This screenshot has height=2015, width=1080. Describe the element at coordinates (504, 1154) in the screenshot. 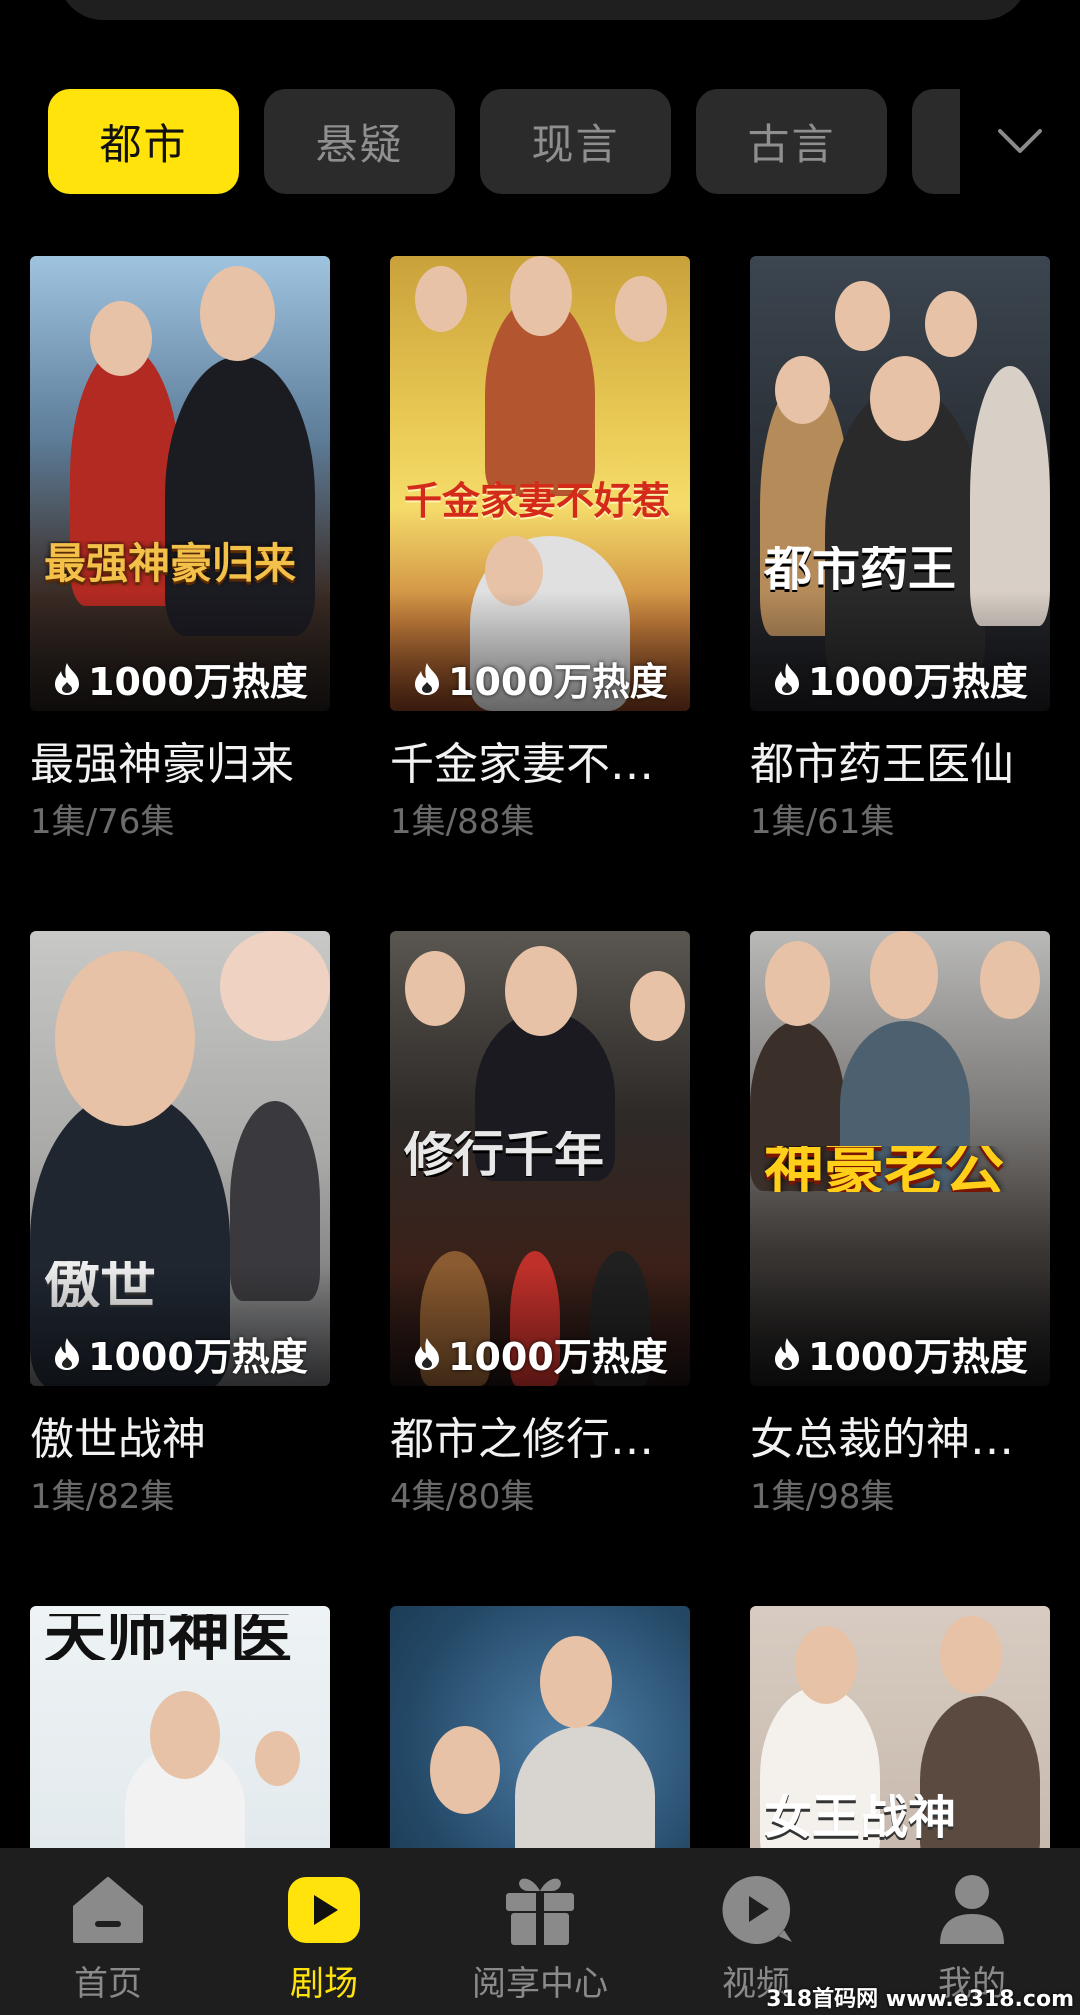

I see `poster-title-text: 修行千年` at that location.